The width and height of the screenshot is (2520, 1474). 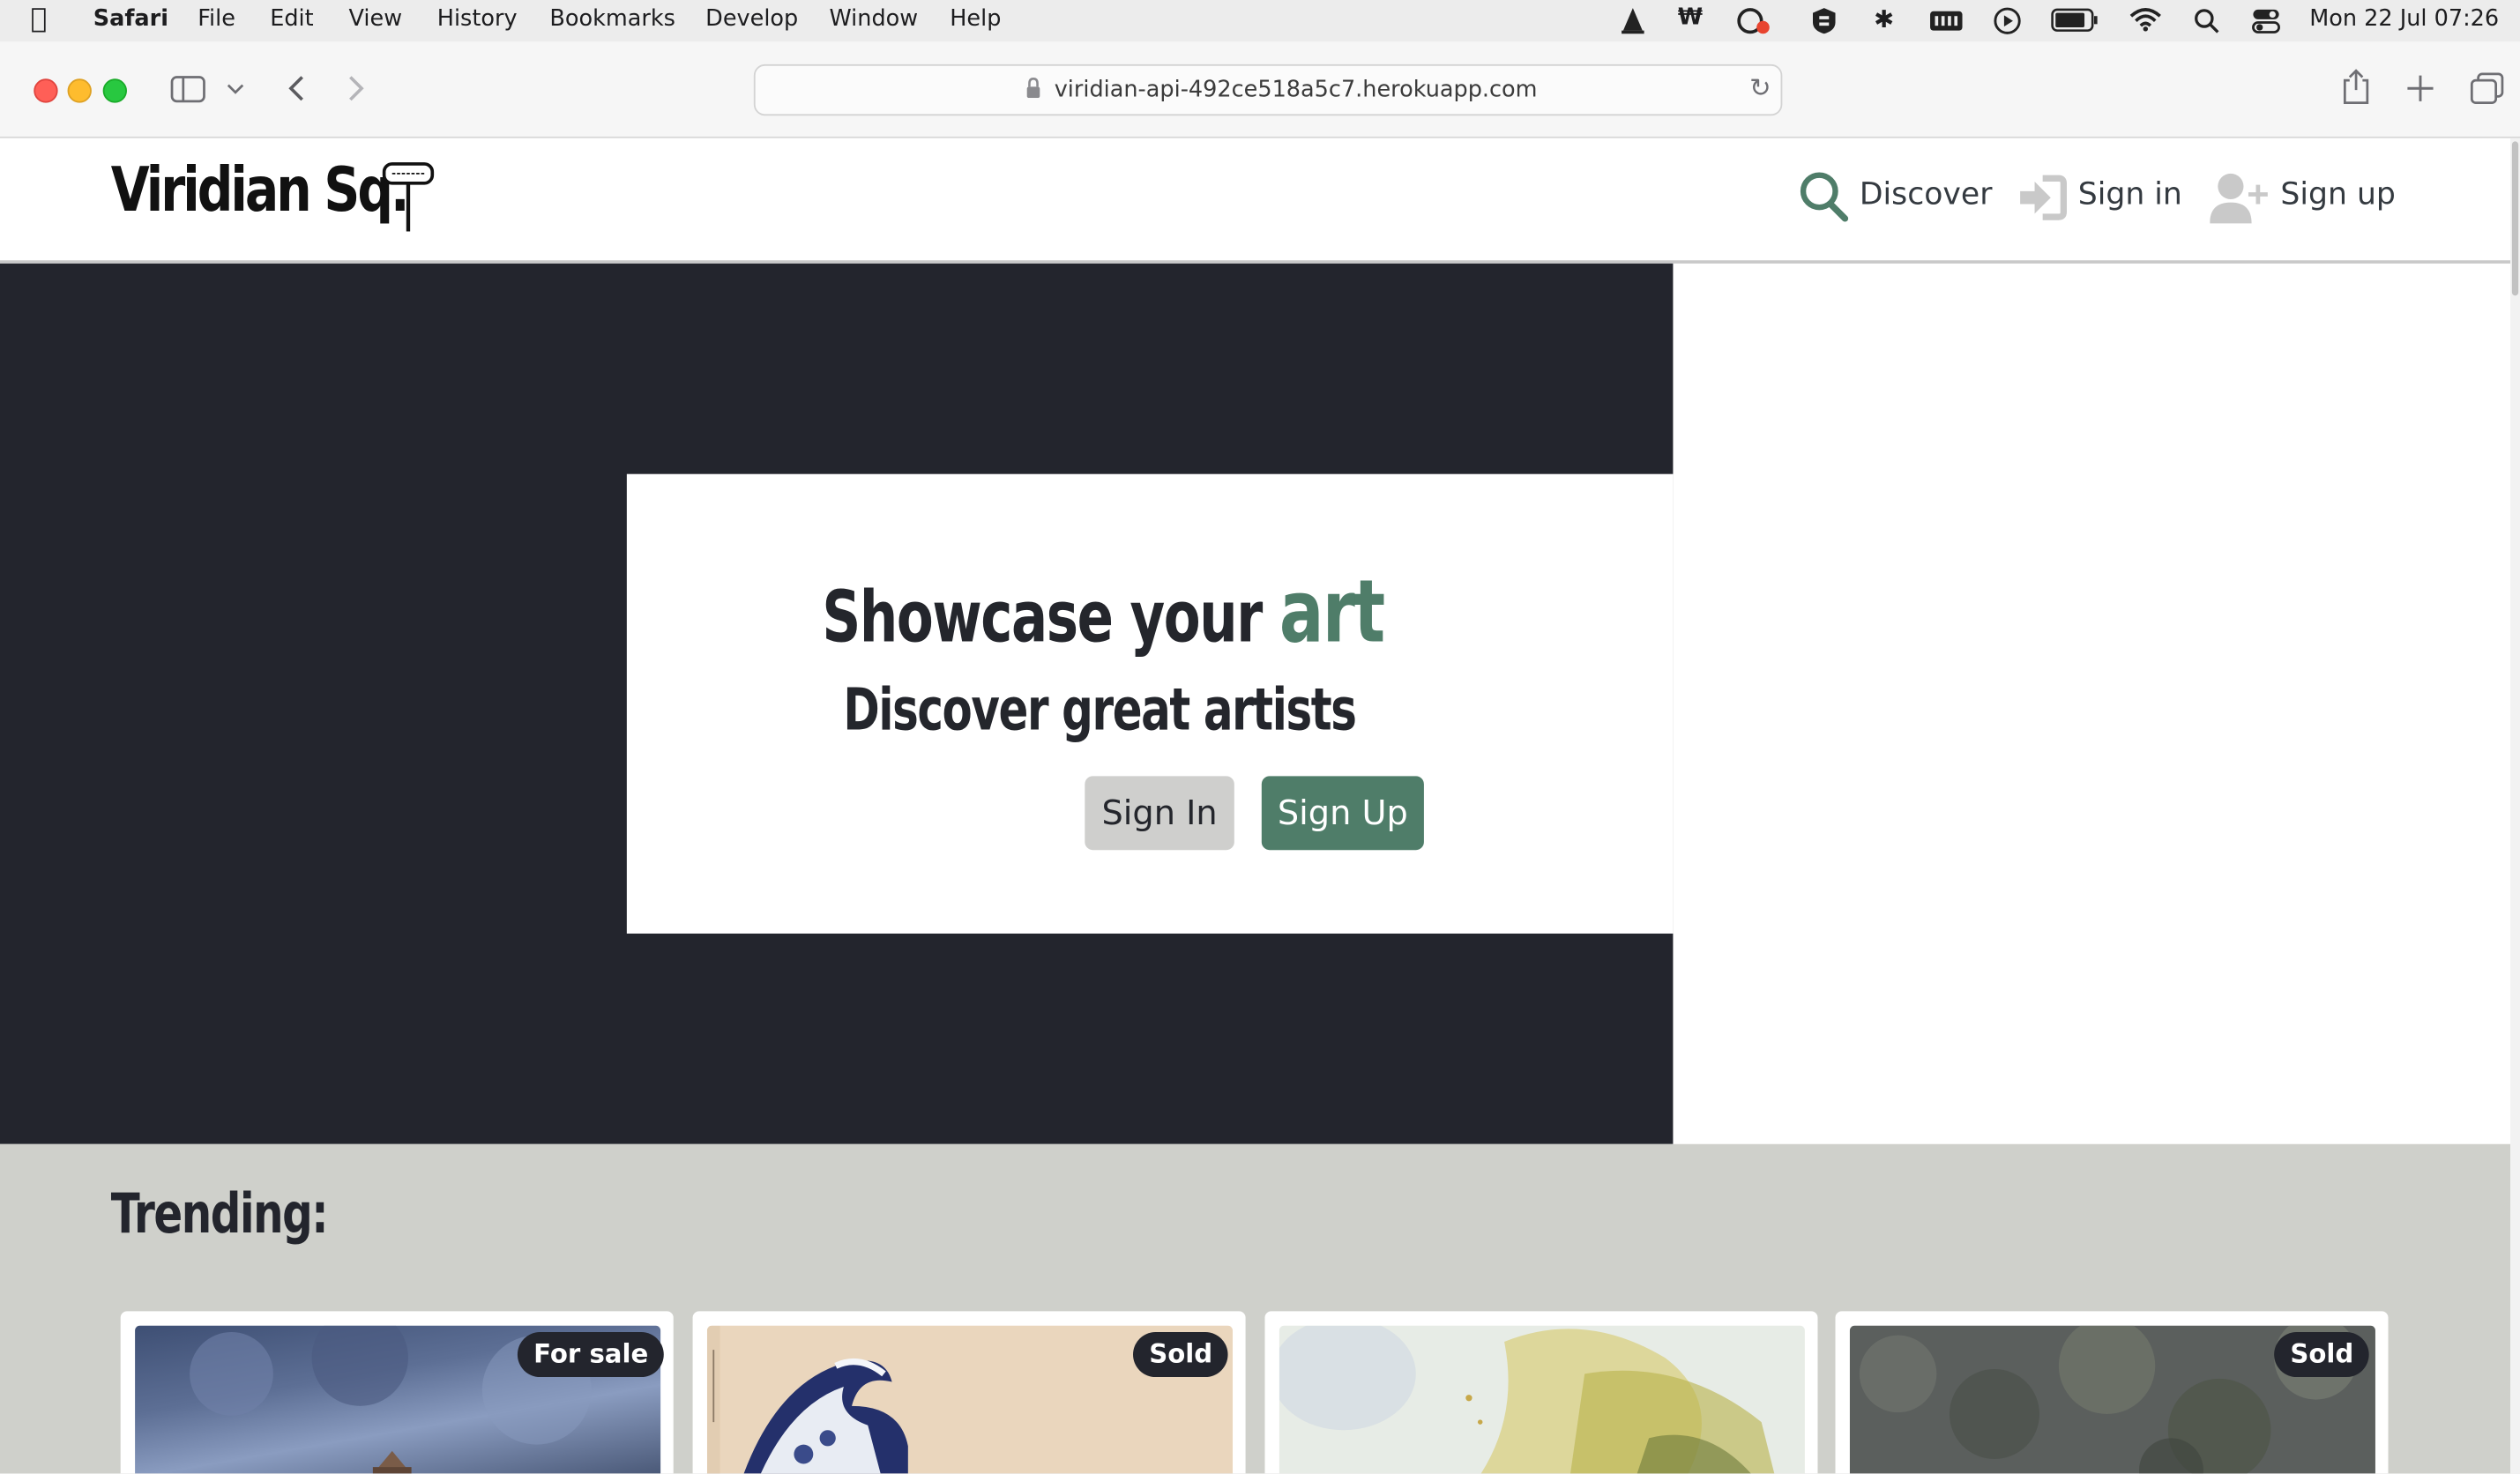 I want to click on figma-icon: ₩, so click(x=1690, y=17).